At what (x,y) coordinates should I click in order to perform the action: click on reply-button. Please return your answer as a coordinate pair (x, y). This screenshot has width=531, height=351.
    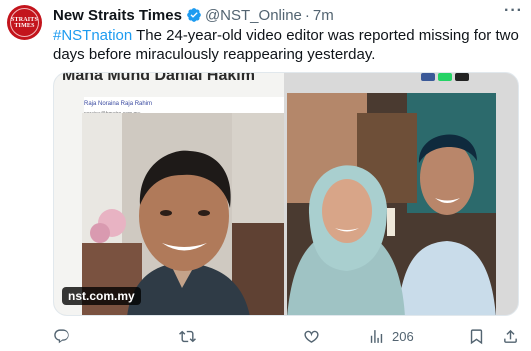
    Looking at the image, I should click on (61, 336).